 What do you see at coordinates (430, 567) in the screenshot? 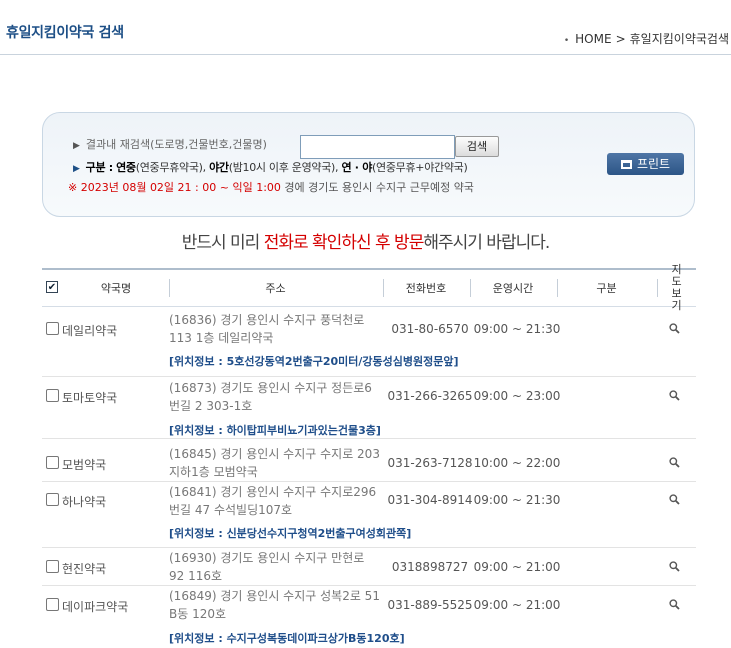
I see `pharmacy-phone: 0318898727` at bounding box center [430, 567].